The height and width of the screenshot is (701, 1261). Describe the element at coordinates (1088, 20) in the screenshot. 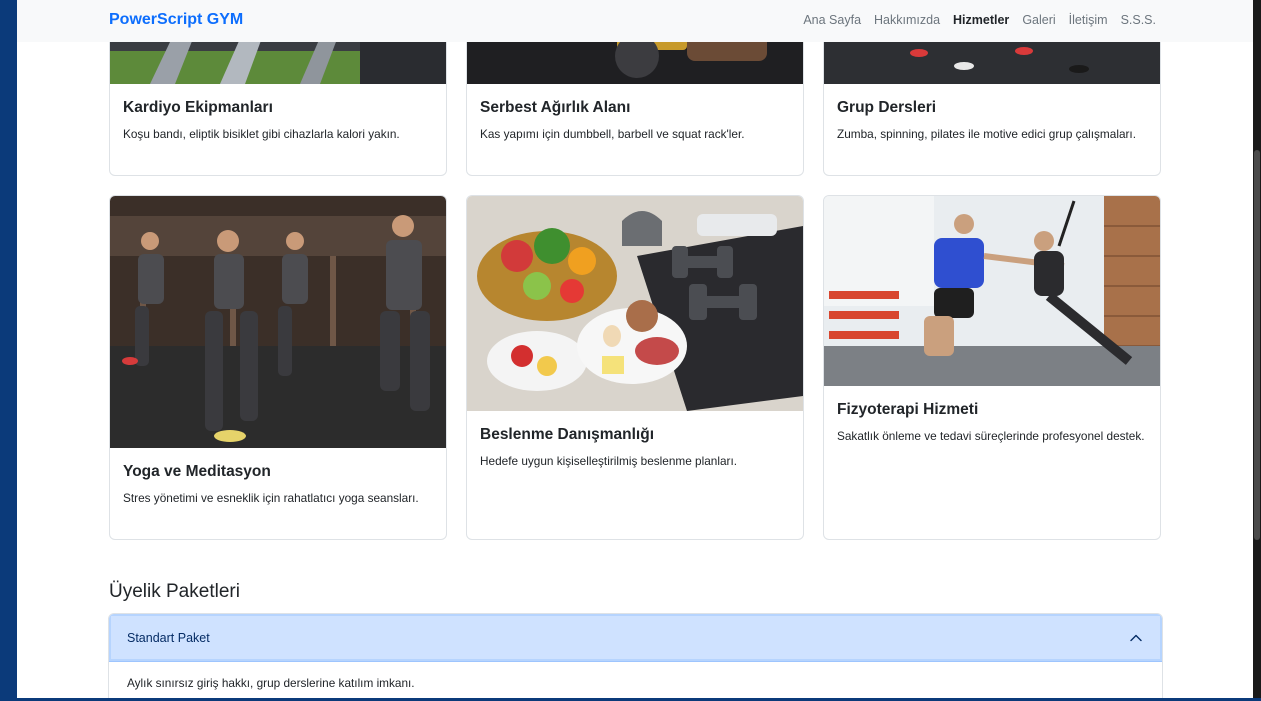

I see `nav-link-iletisim: İletişim` at that location.